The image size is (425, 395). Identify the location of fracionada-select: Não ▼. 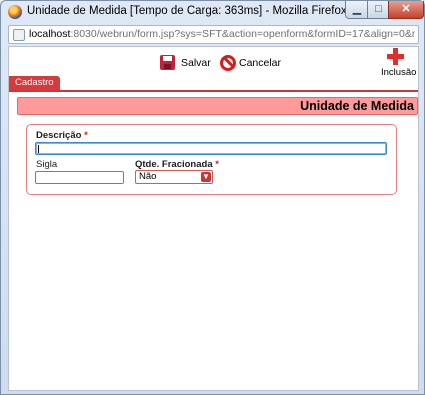
(174, 177).